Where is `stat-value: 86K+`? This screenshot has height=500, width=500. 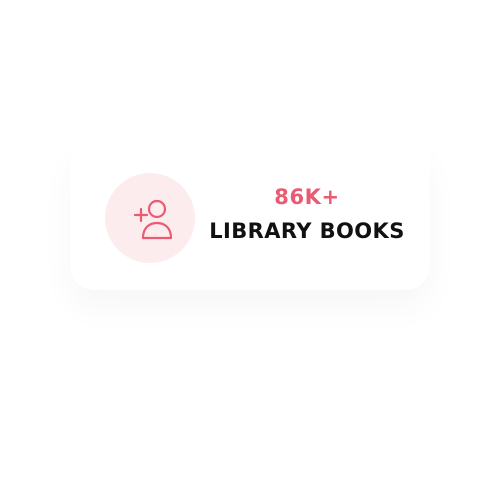 stat-value: 86K+ is located at coordinates (307, 197).